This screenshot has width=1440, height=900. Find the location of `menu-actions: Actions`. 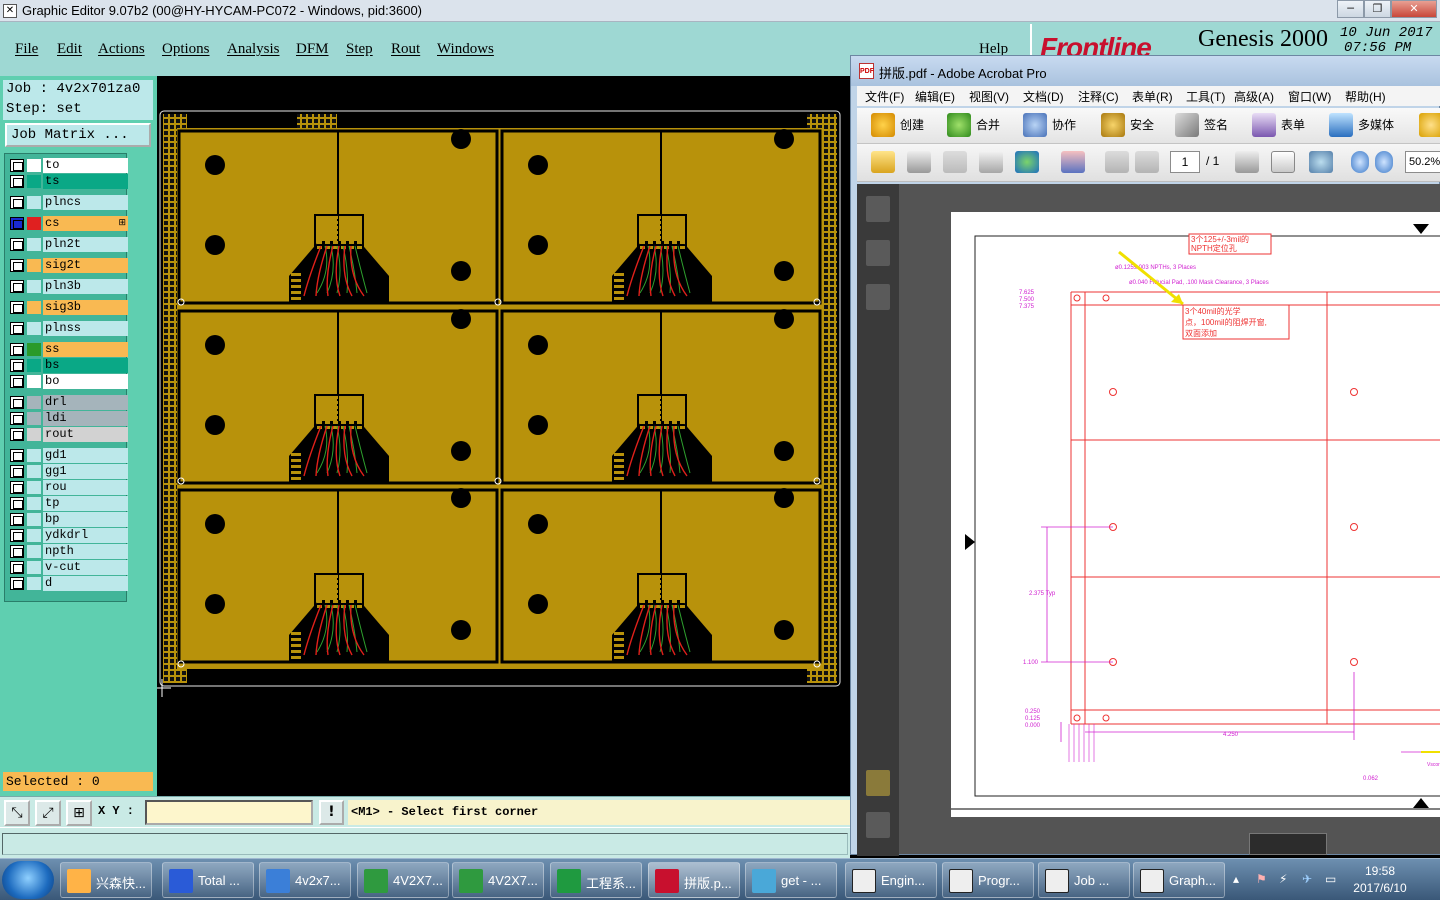

menu-actions: Actions is located at coordinates (121, 49).